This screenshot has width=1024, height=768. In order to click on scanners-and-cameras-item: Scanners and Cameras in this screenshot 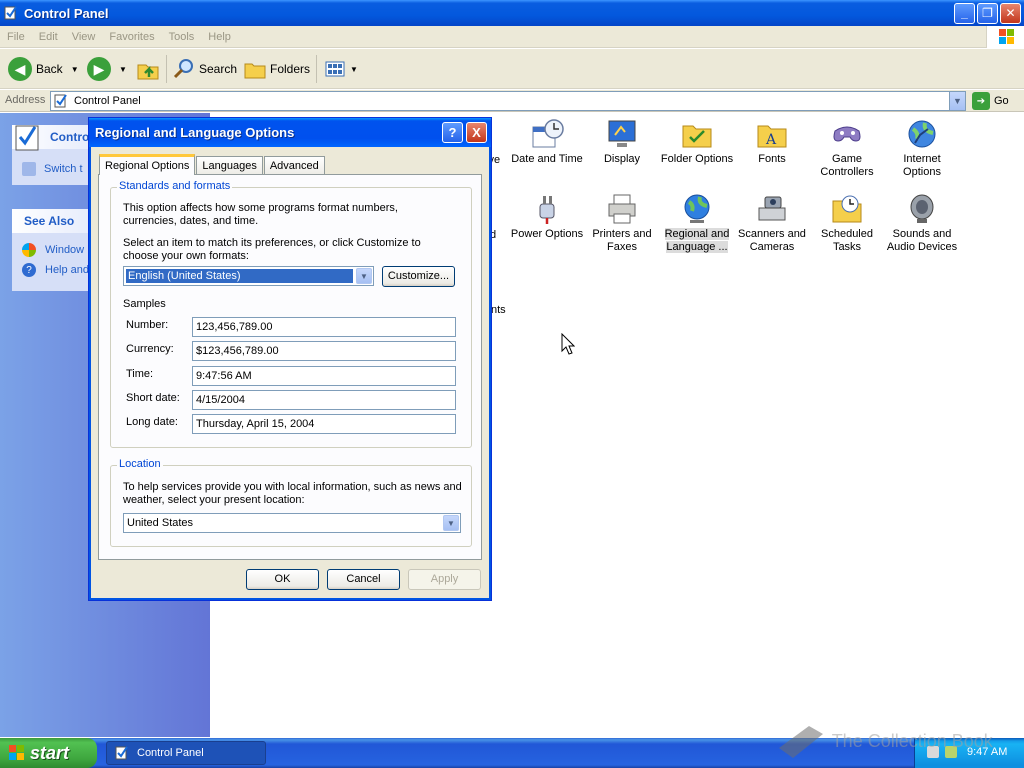, I will do `click(772, 223)`.